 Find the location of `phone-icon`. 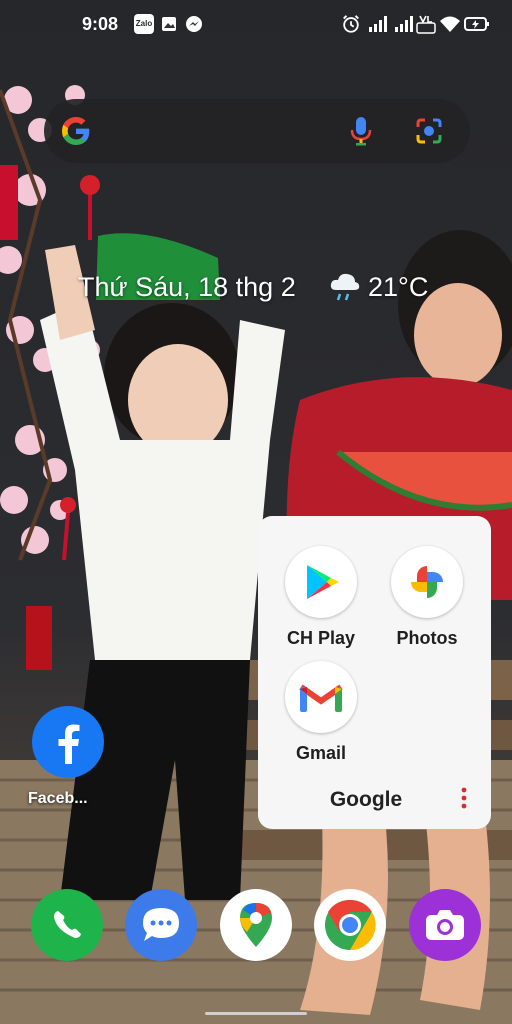

phone-icon is located at coordinates (67, 924).